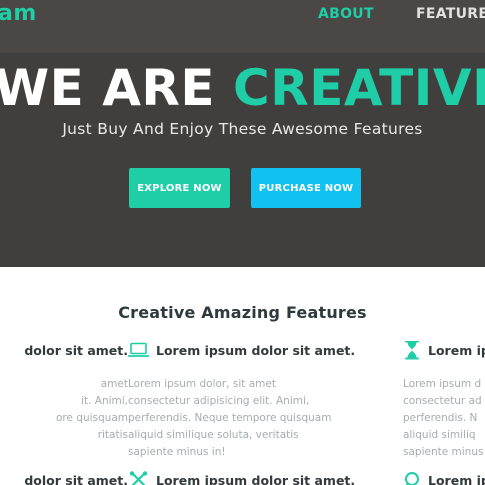  Describe the element at coordinates (138, 478) in the screenshot. I see `tools-icon` at that location.